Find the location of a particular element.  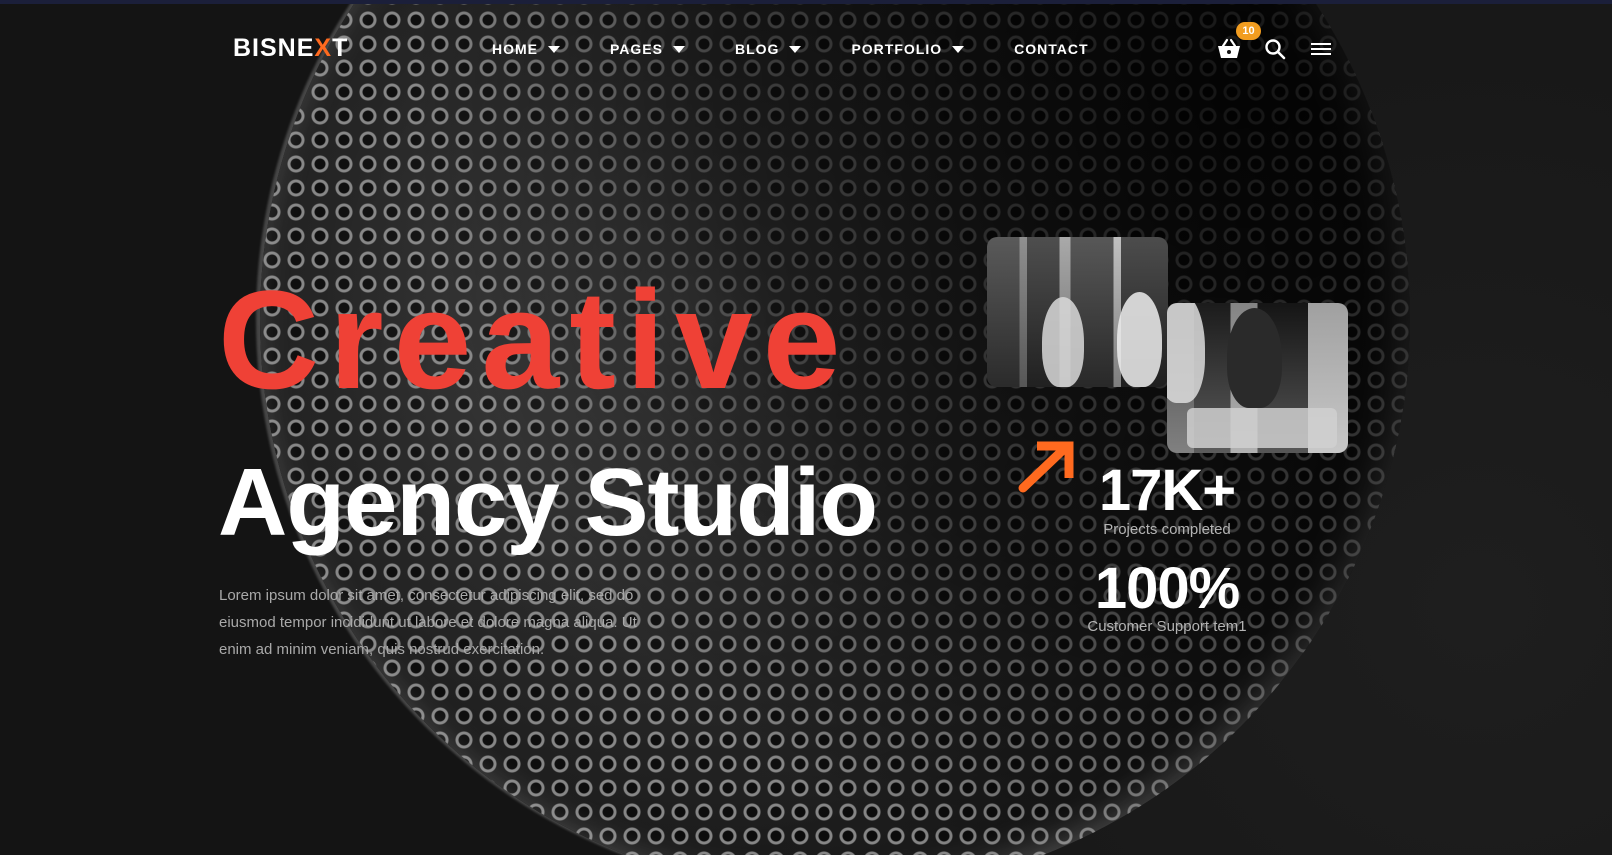

nav-item-blog: BLOG is located at coordinates (768, 49).